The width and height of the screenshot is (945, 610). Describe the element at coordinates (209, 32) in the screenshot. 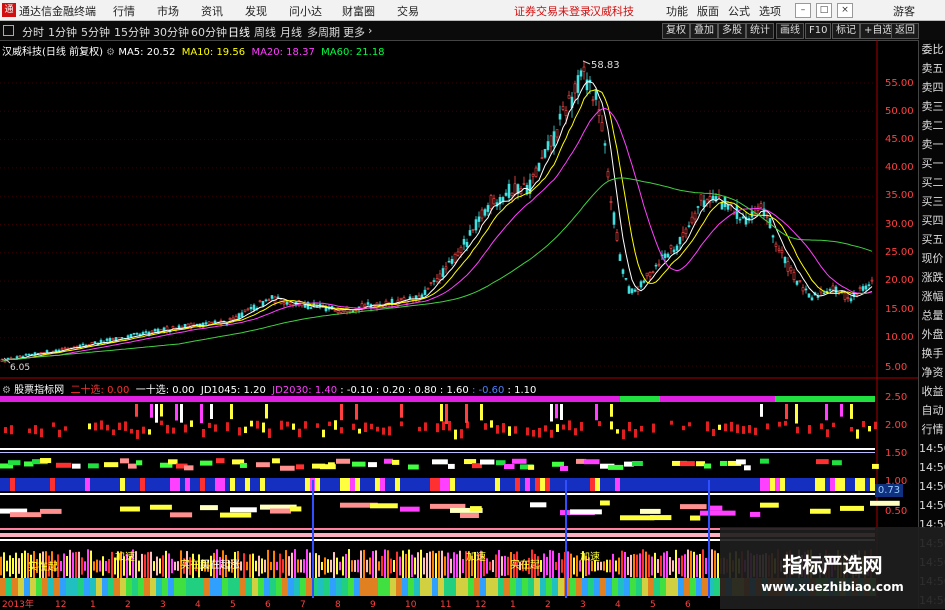

I see `tab-60min: 60分钟` at that location.